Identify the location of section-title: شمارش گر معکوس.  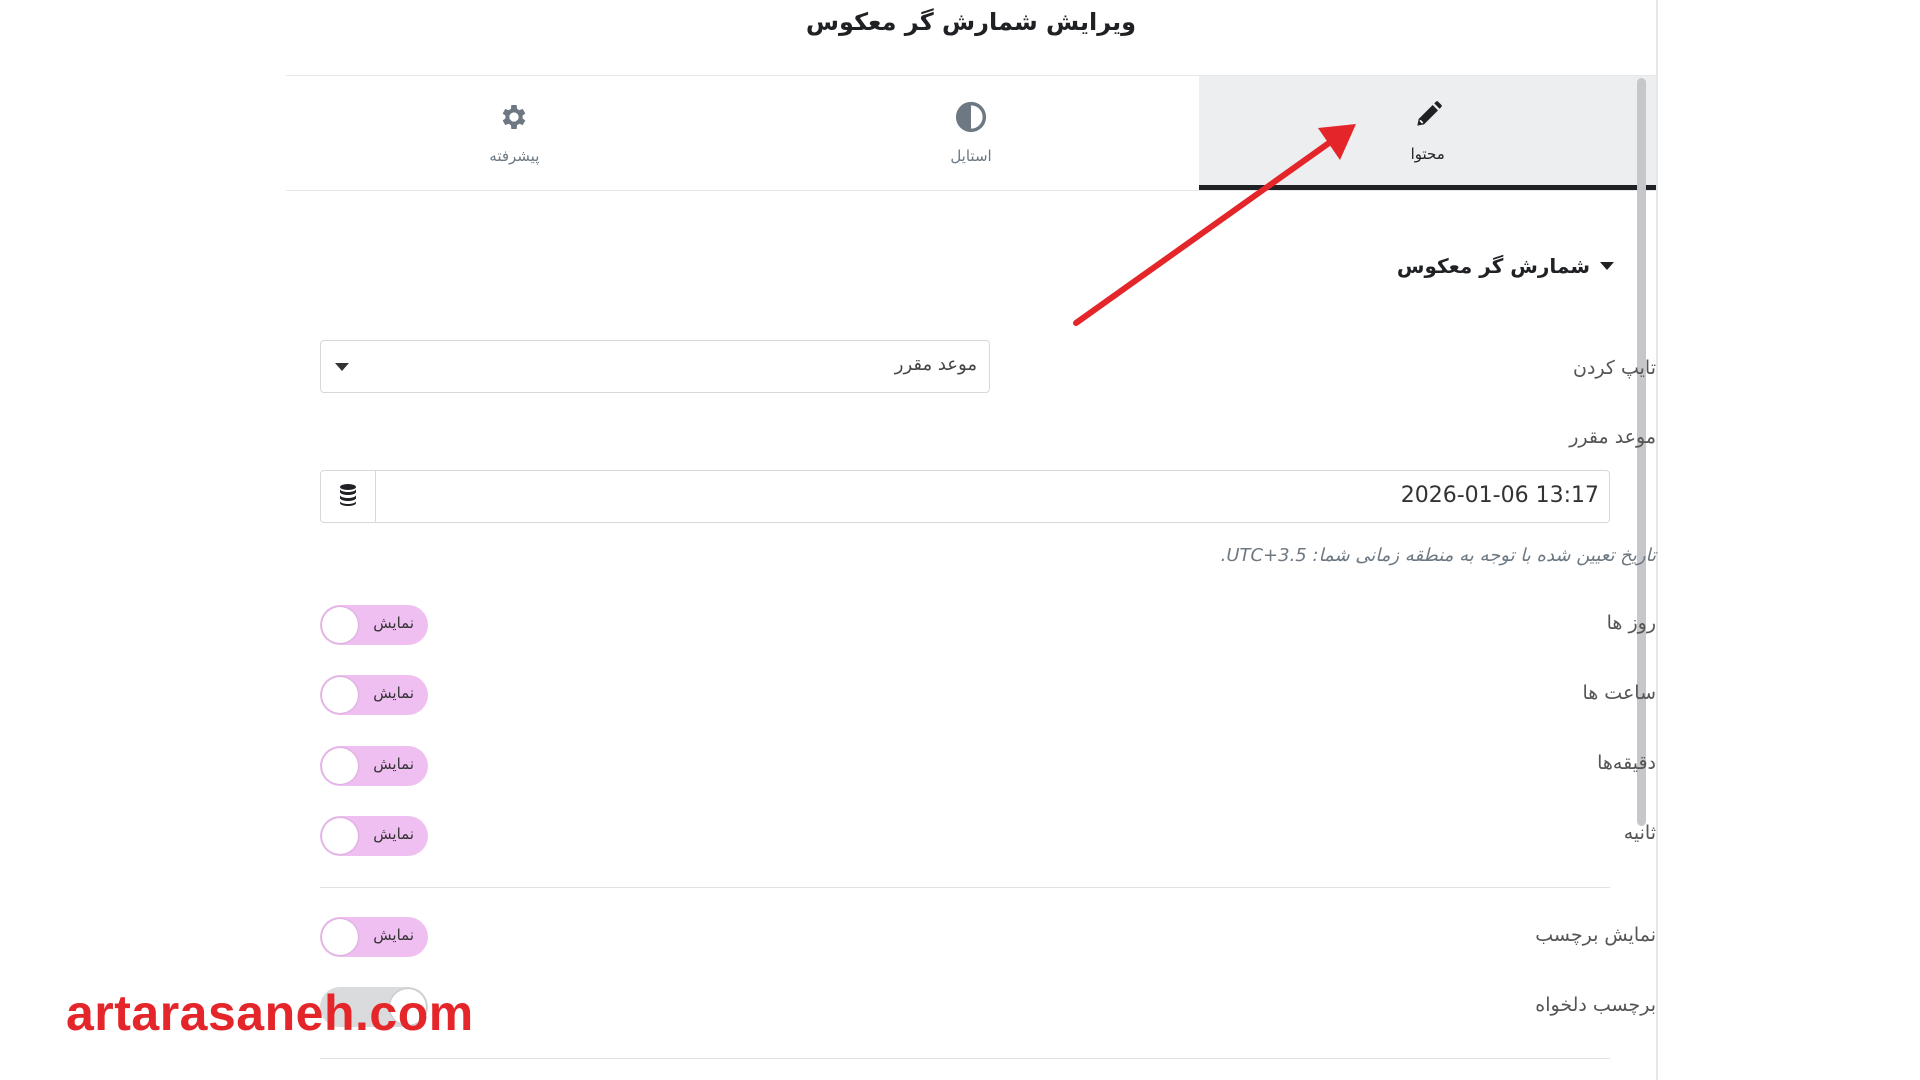
(1493, 266).